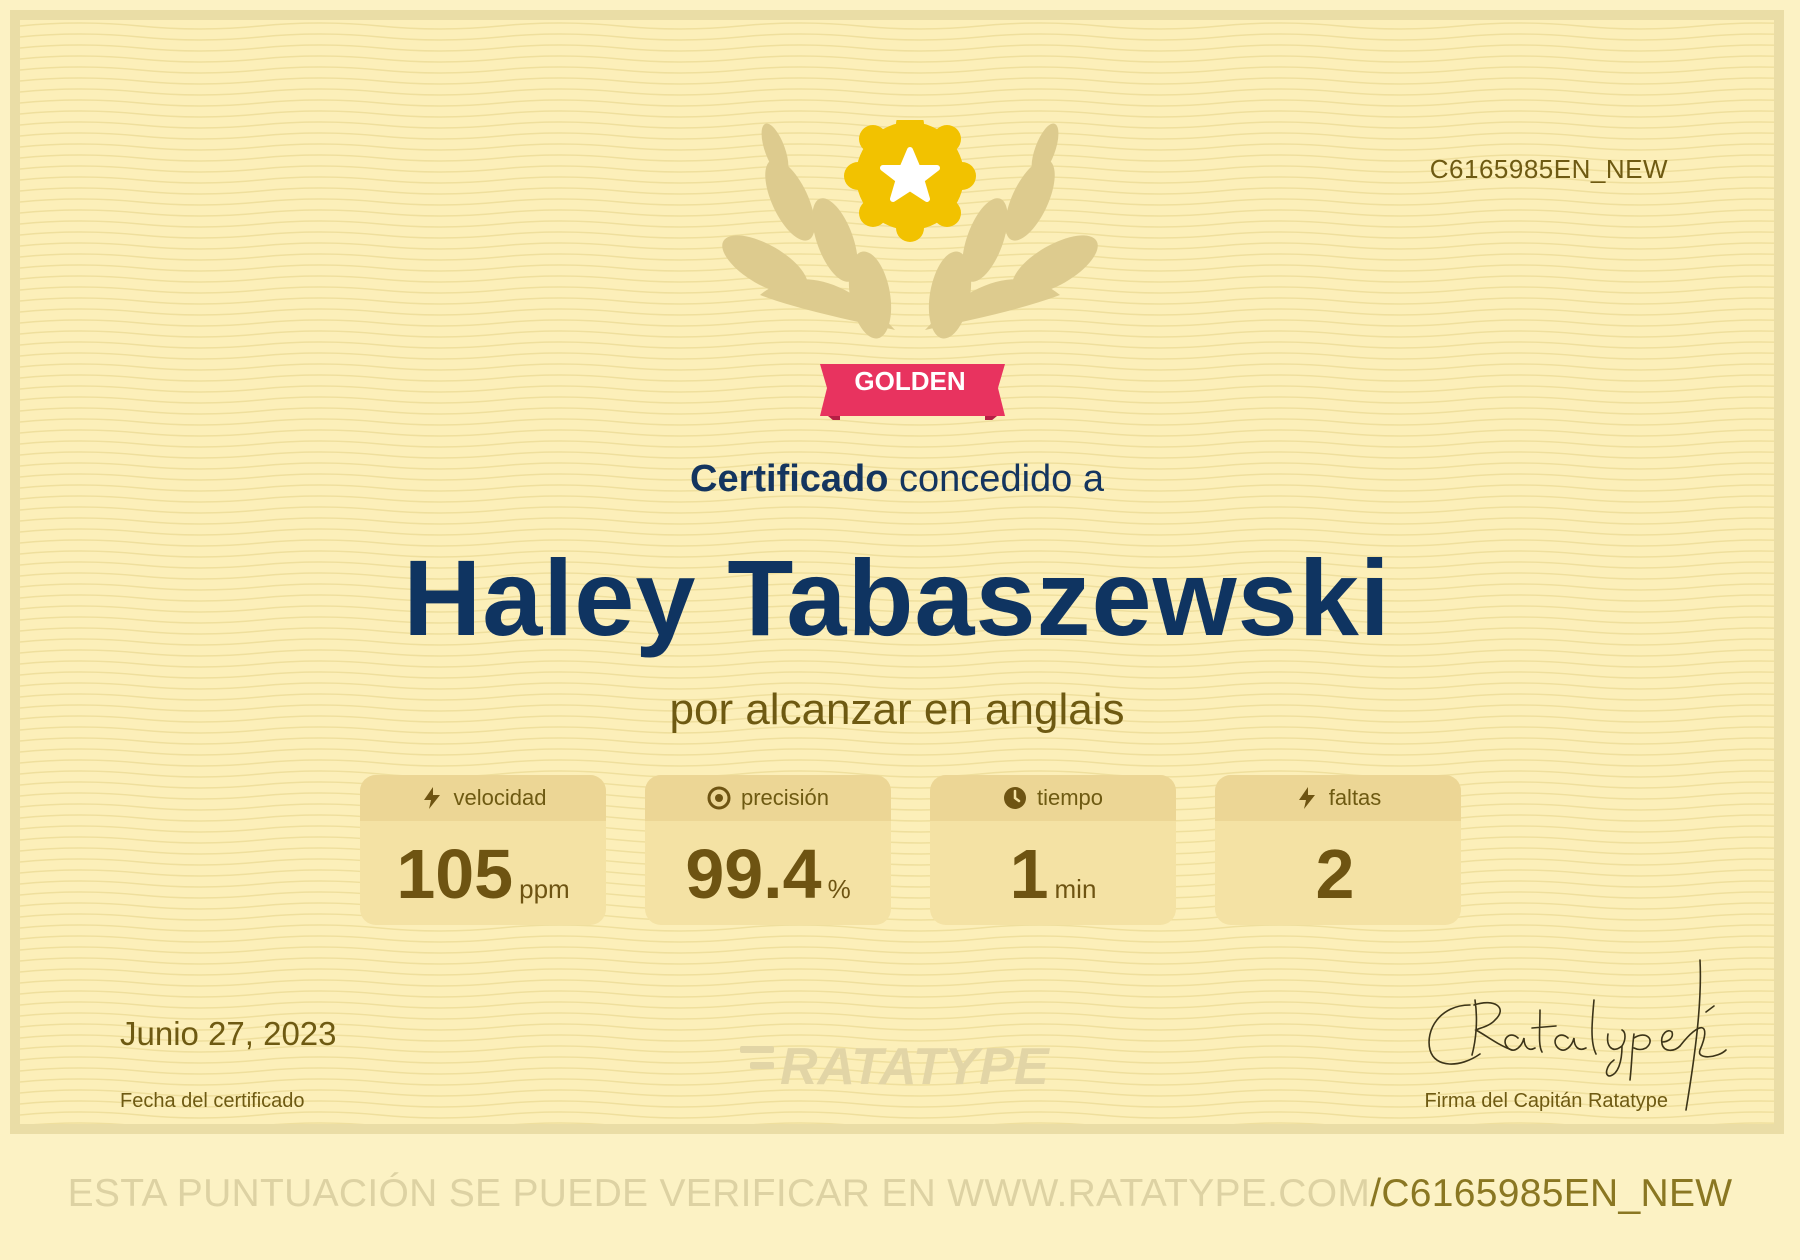 This screenshot has width=1800, height=1260. Describe the element at coordinates (228, 1033) in the screenshot. I see `certificate-date: Junio 27, 2023` at that location.